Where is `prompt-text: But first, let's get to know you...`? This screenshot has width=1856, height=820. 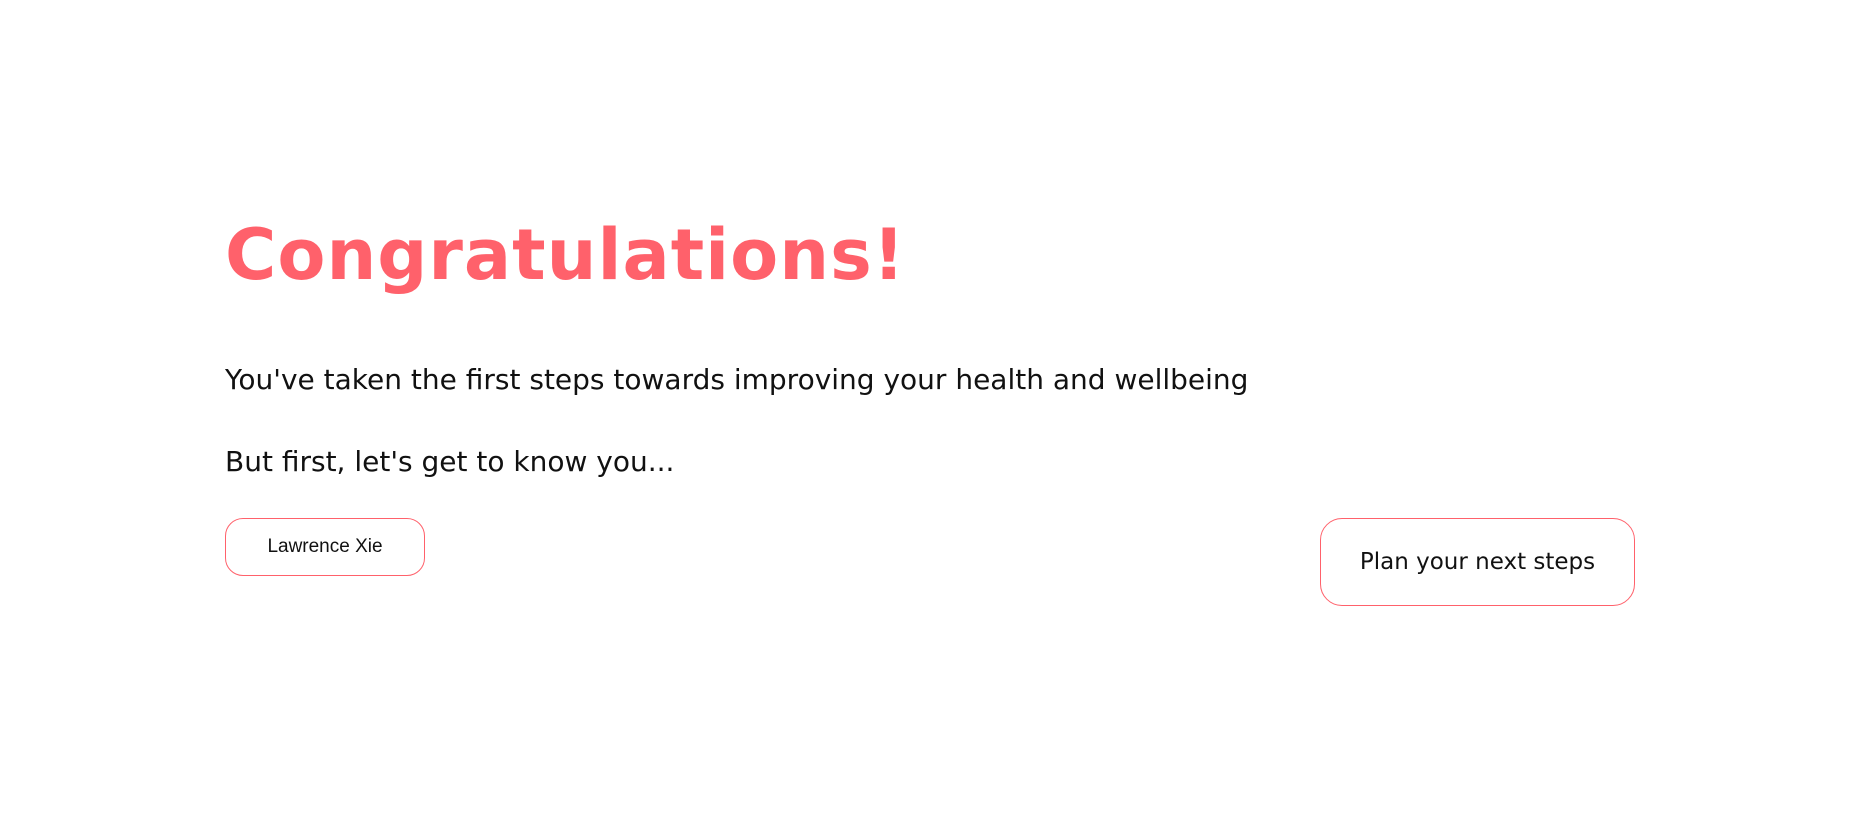 prompt-text: But first, let's get to know you... is located at coordinates (450, 461).